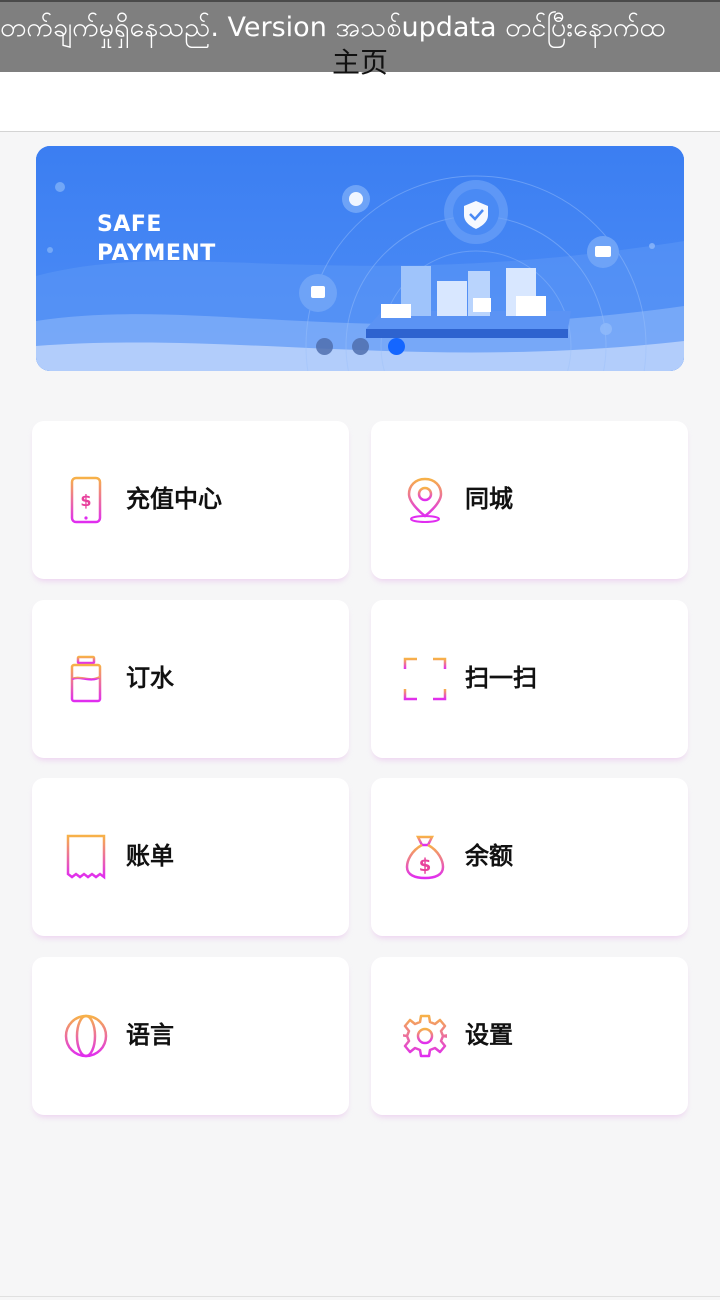 Image resolution: width=720 pixels, height=1300 pixels. What do you see at coordinates (86, 679) in the screenshot?
I see `water-bottle-icon` at bounding box center [86, 679].